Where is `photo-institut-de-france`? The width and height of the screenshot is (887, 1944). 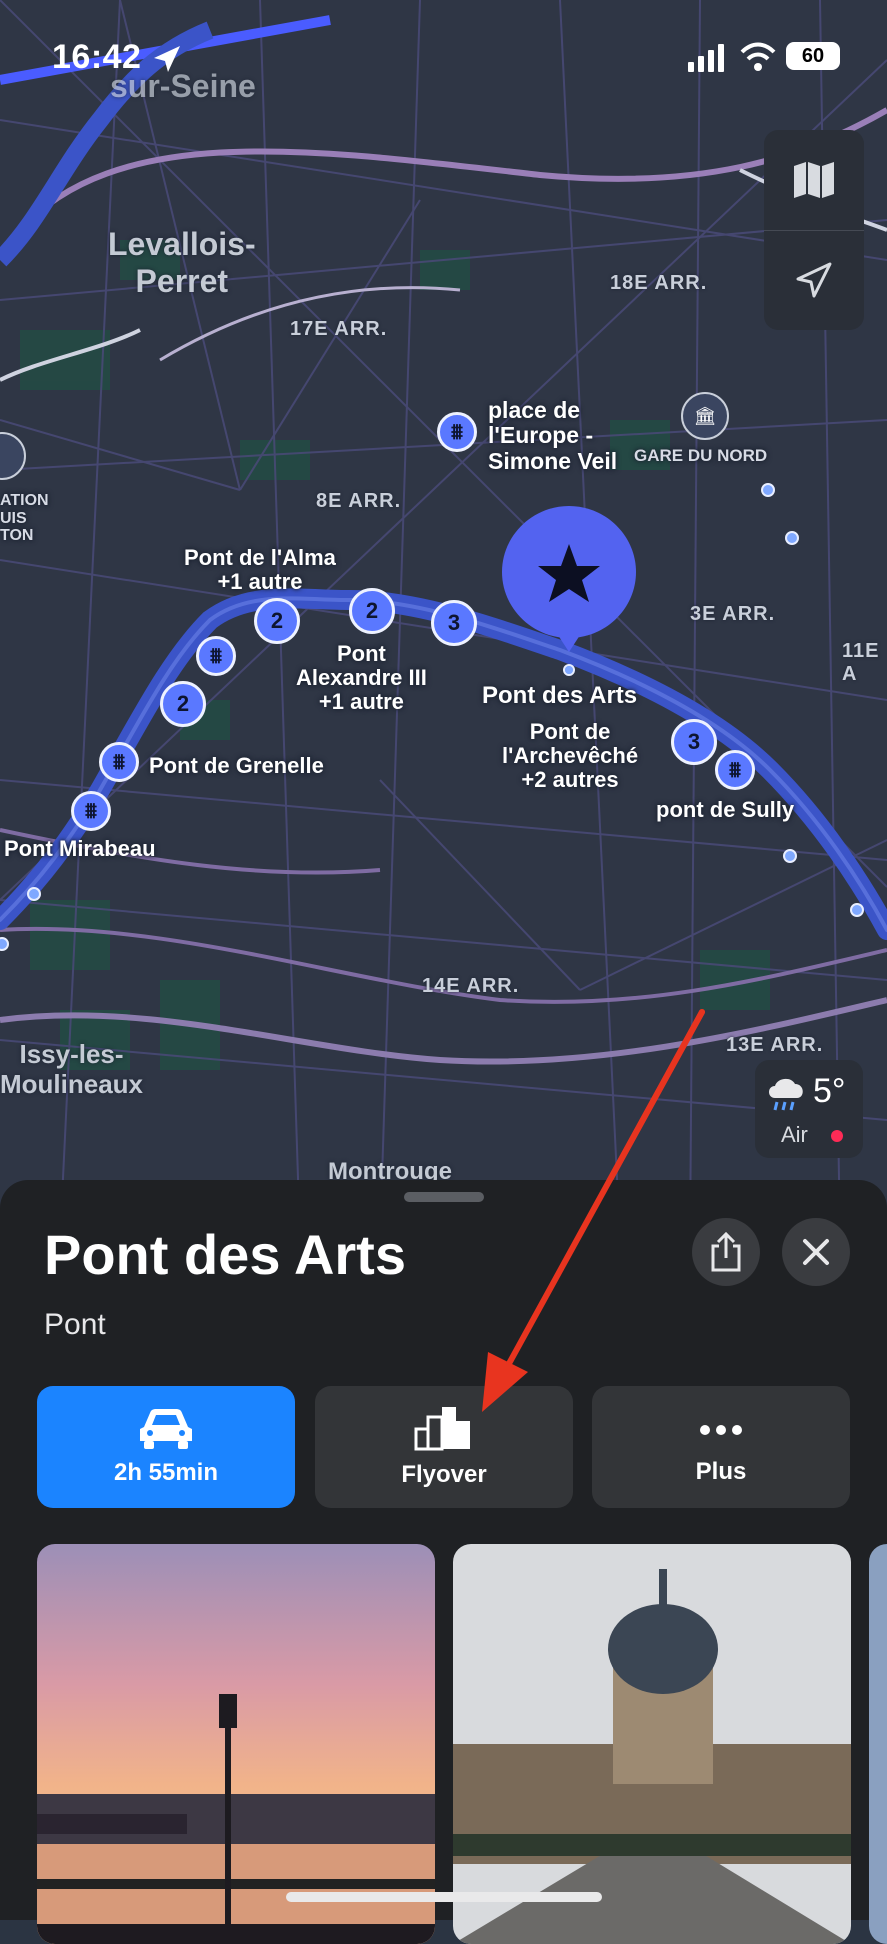 photo-institut-de-france is located at coordinates (652, 1744).